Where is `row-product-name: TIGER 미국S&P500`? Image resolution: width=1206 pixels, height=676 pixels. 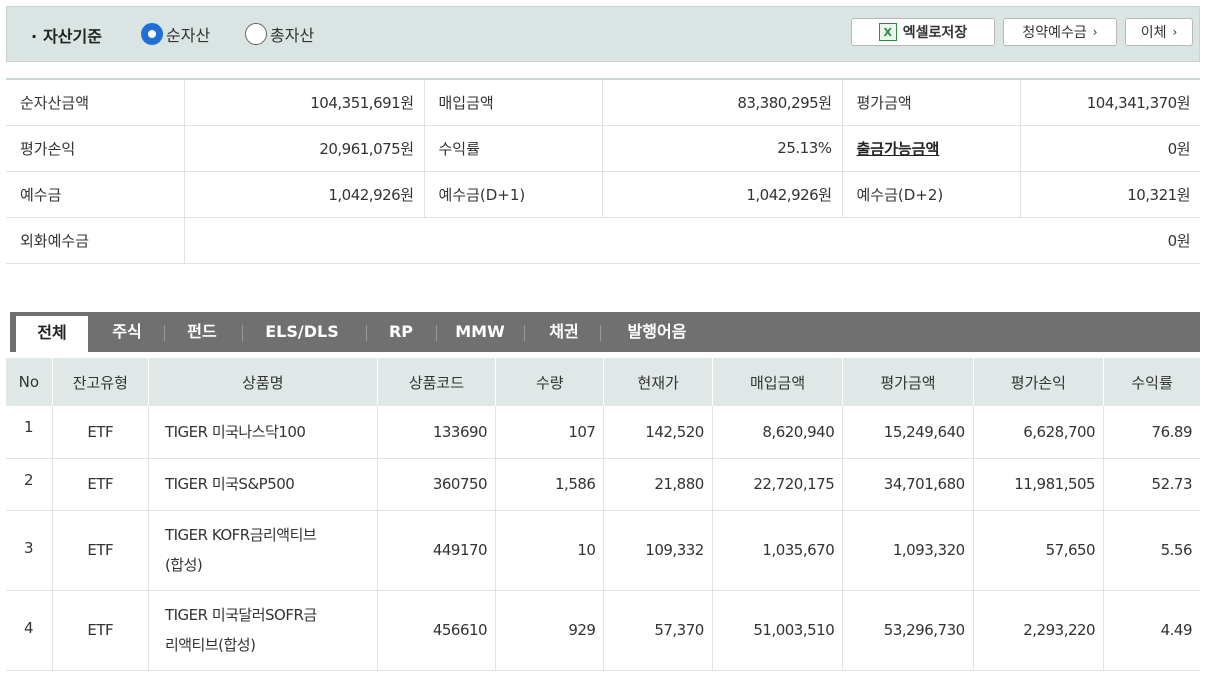 row-product-name: TIGER 미국S&P500 is located at coordinates (263, 484).